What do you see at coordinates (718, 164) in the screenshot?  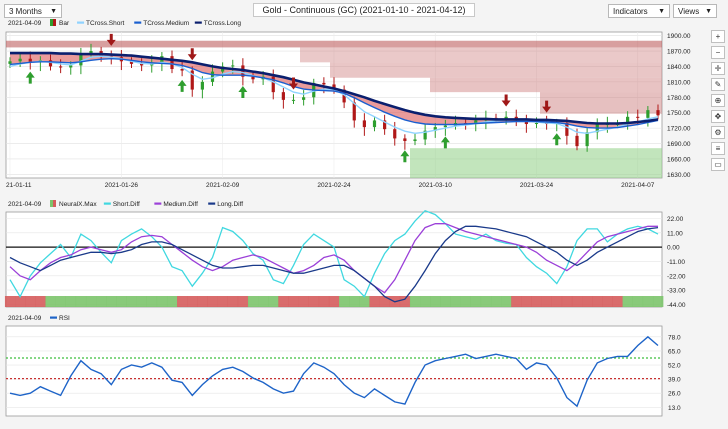 I see `comment-icon: ▭` at bounding box center [718, 164].